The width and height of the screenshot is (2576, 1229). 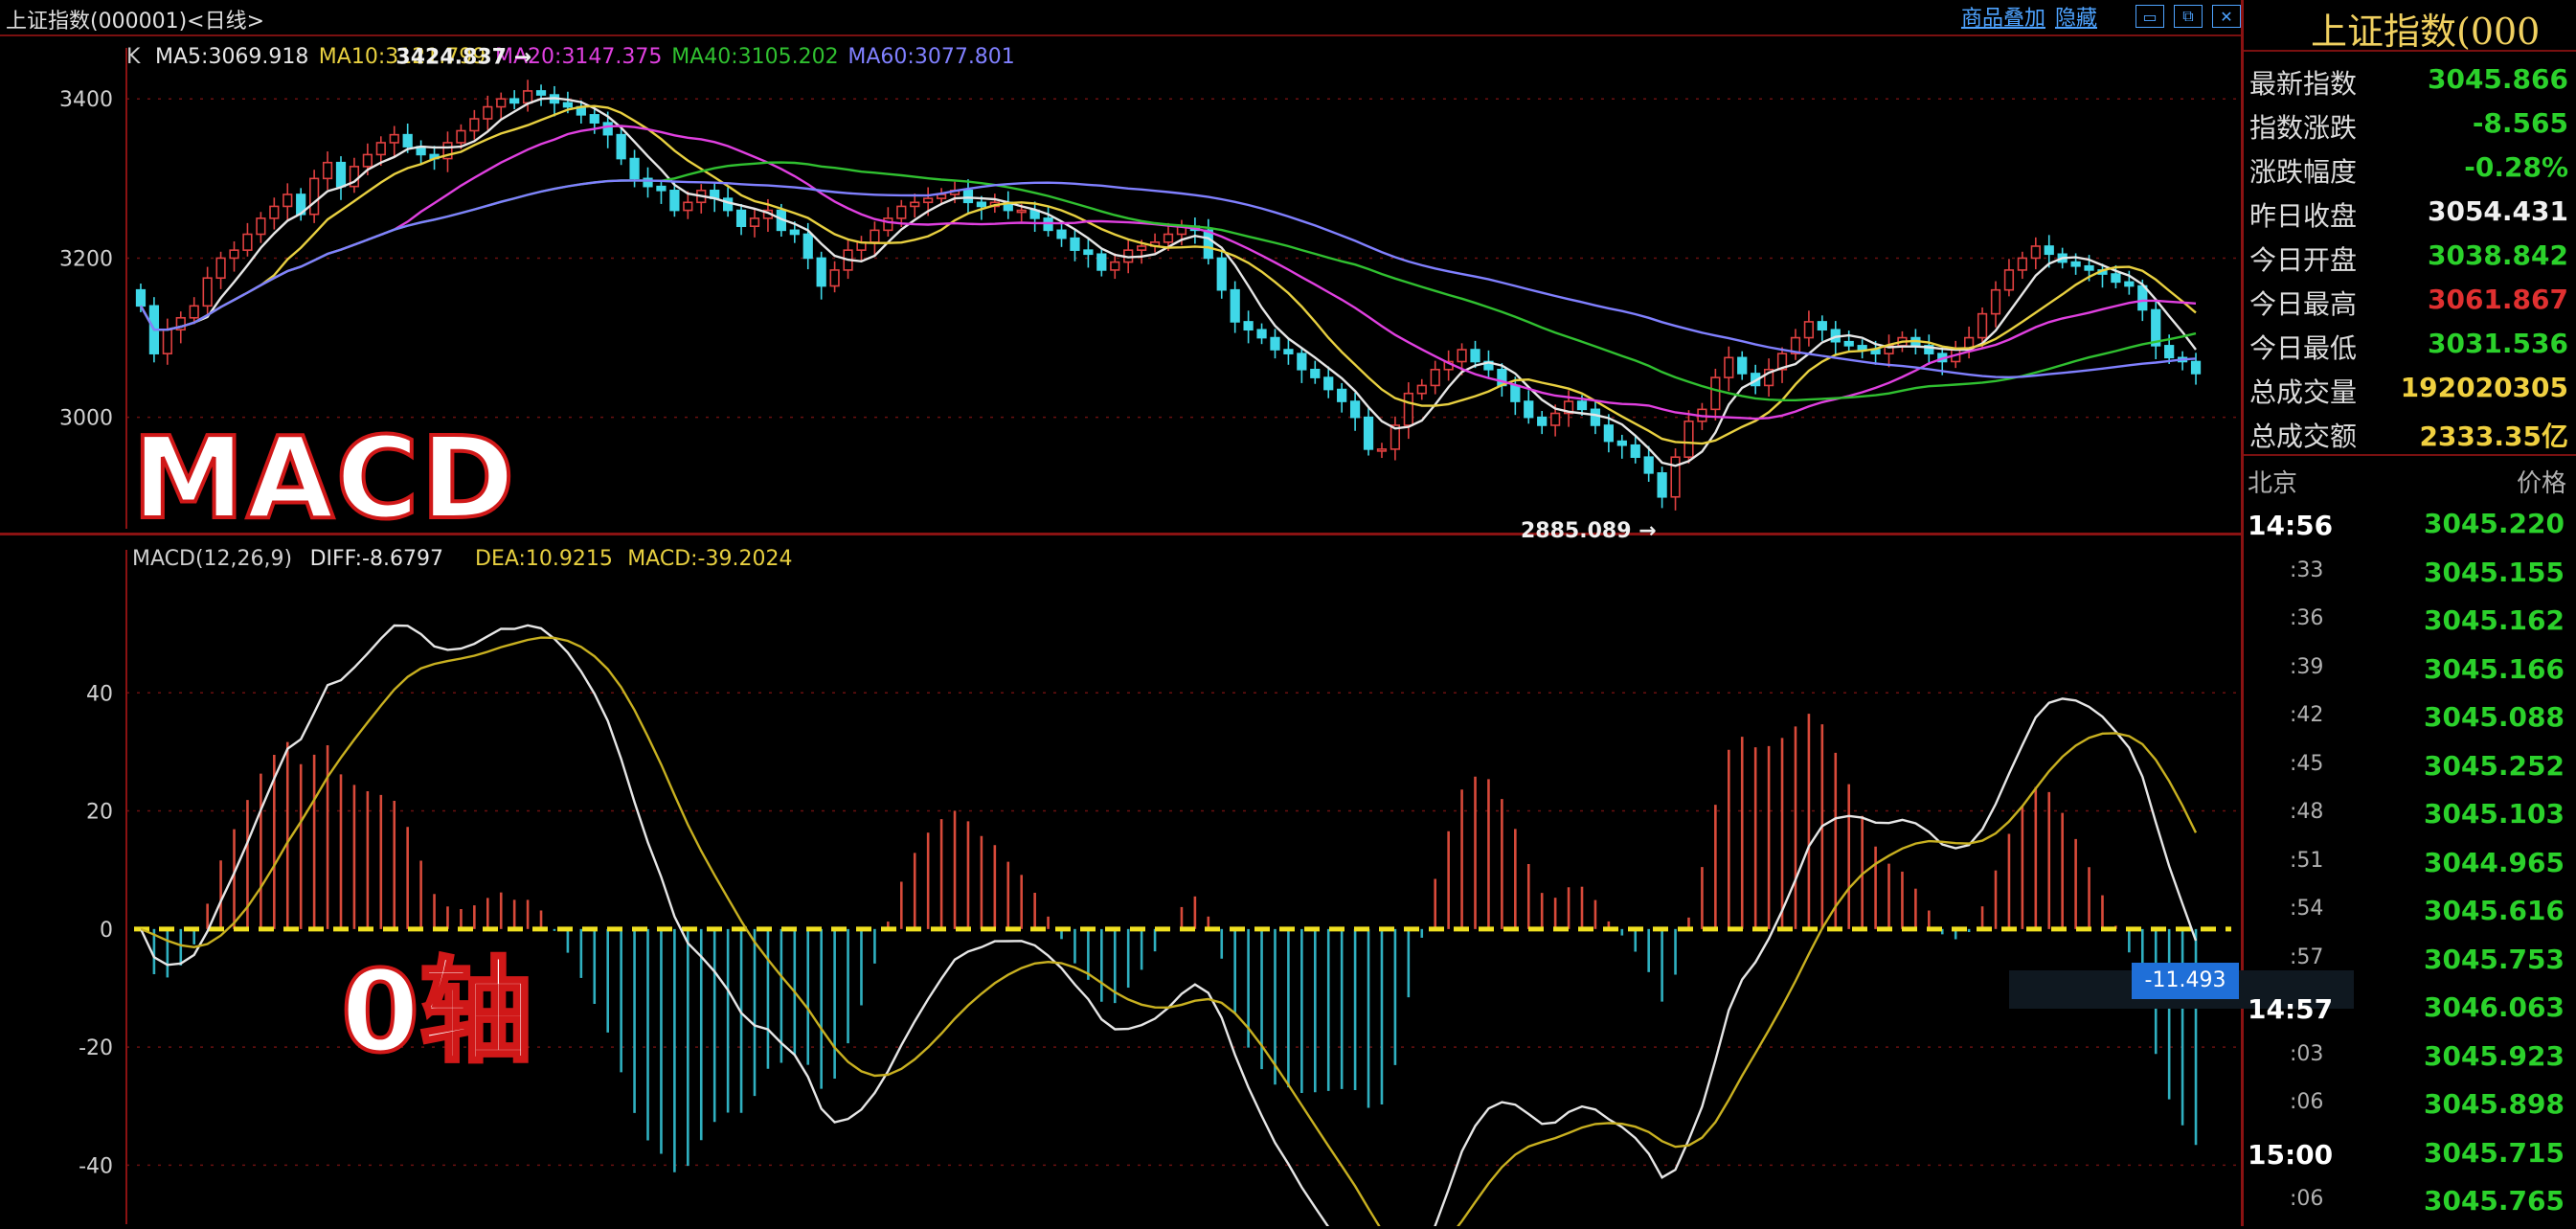 I want to click on tick-time: :57, so click(x=2307, y=957).